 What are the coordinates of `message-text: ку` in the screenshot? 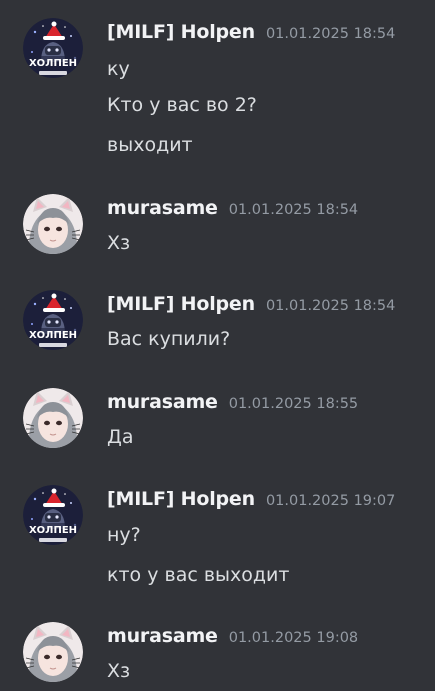 It's located at (118, 69).